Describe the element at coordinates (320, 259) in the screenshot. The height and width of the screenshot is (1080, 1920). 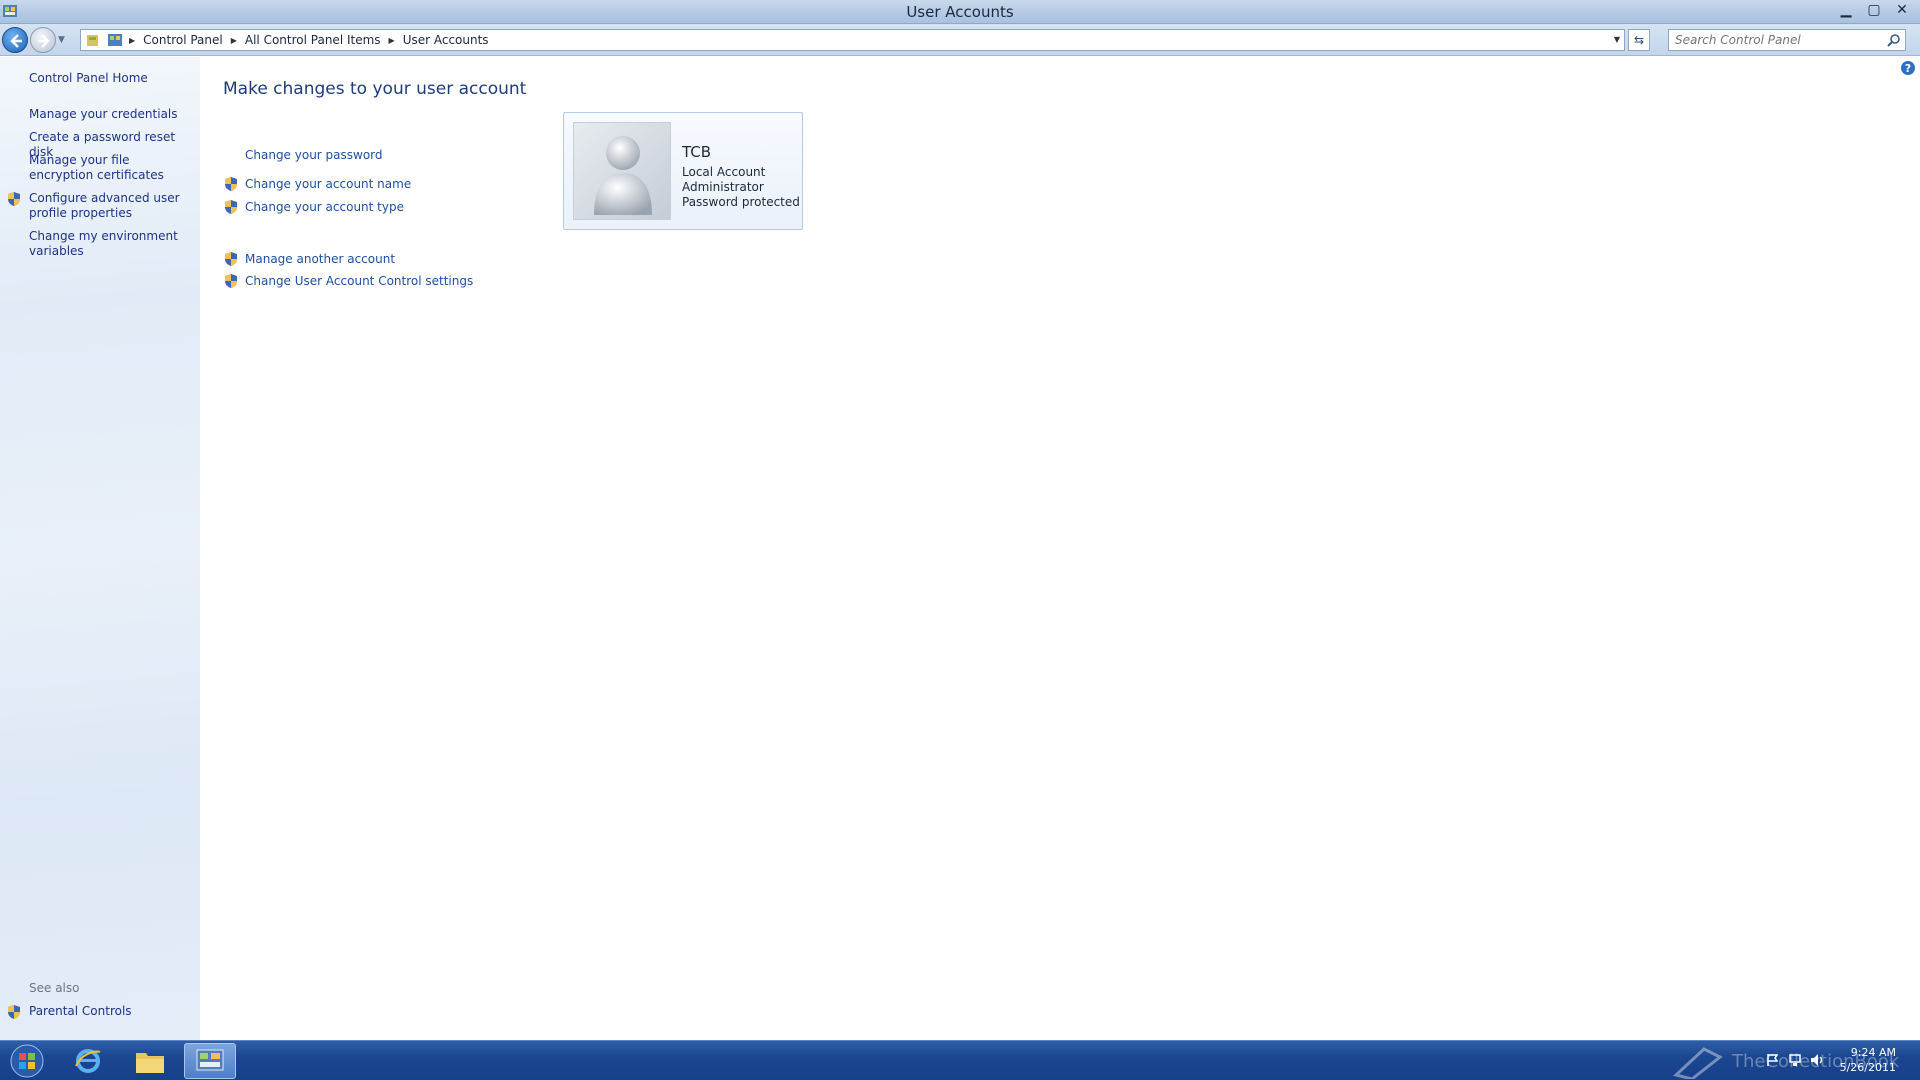
I see `manage-another-account-link: Manage another account` at that location.